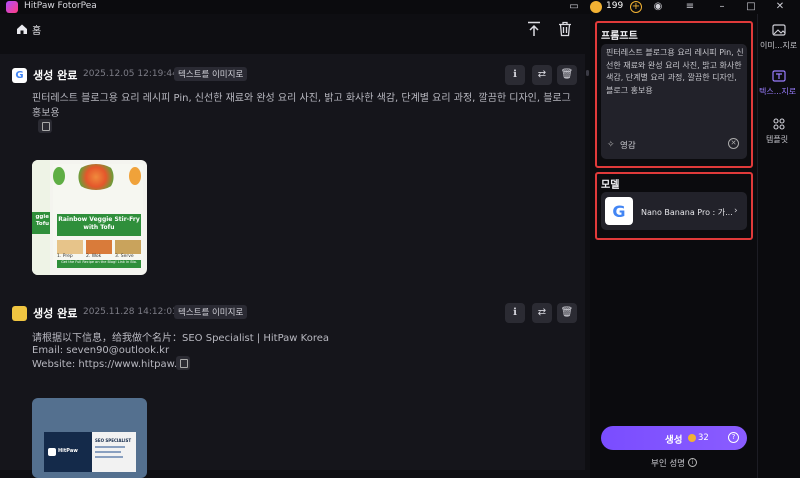 The height and width of the screenshot is (478, 800). What do you see at coordinates (779, 30) in the screenshot?
I see `image-to-image-icon` at bounding box center [779, 30].